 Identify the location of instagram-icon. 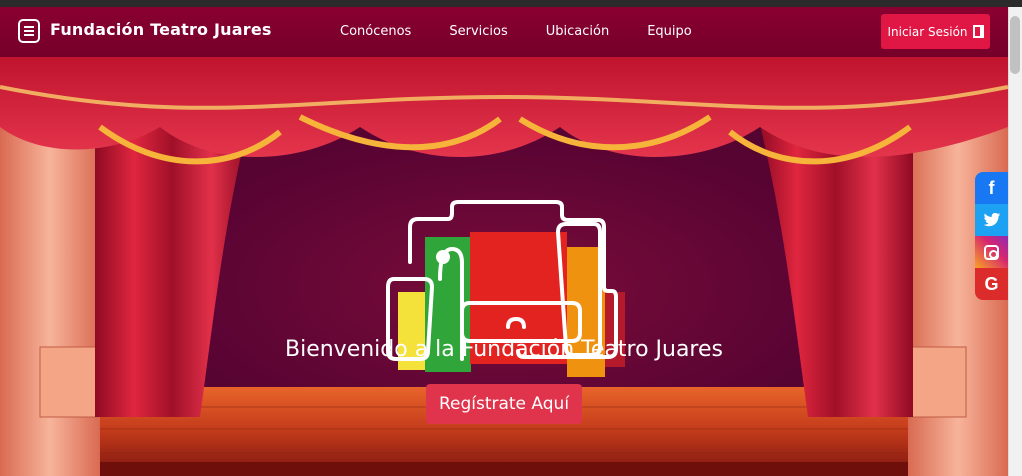
(991, 252).